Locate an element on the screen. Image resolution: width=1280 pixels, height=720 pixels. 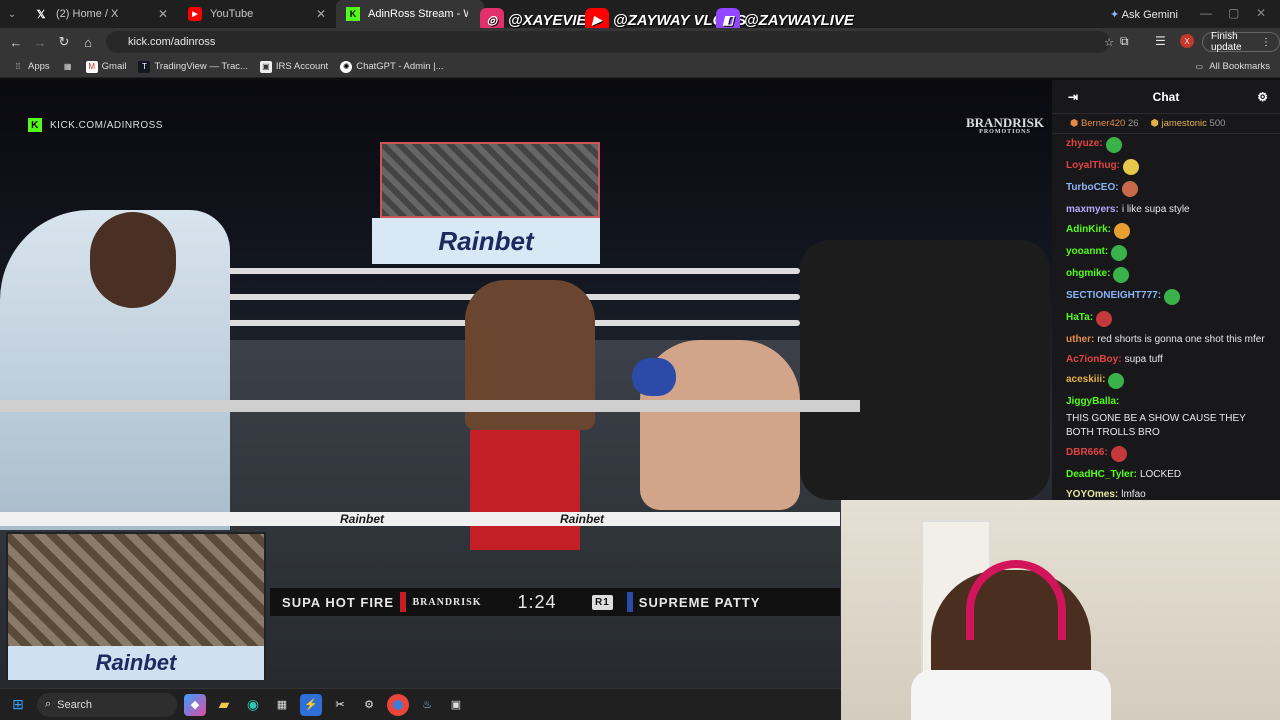
sponsor-banner: Rainbet is located at coordinates (486, 241).